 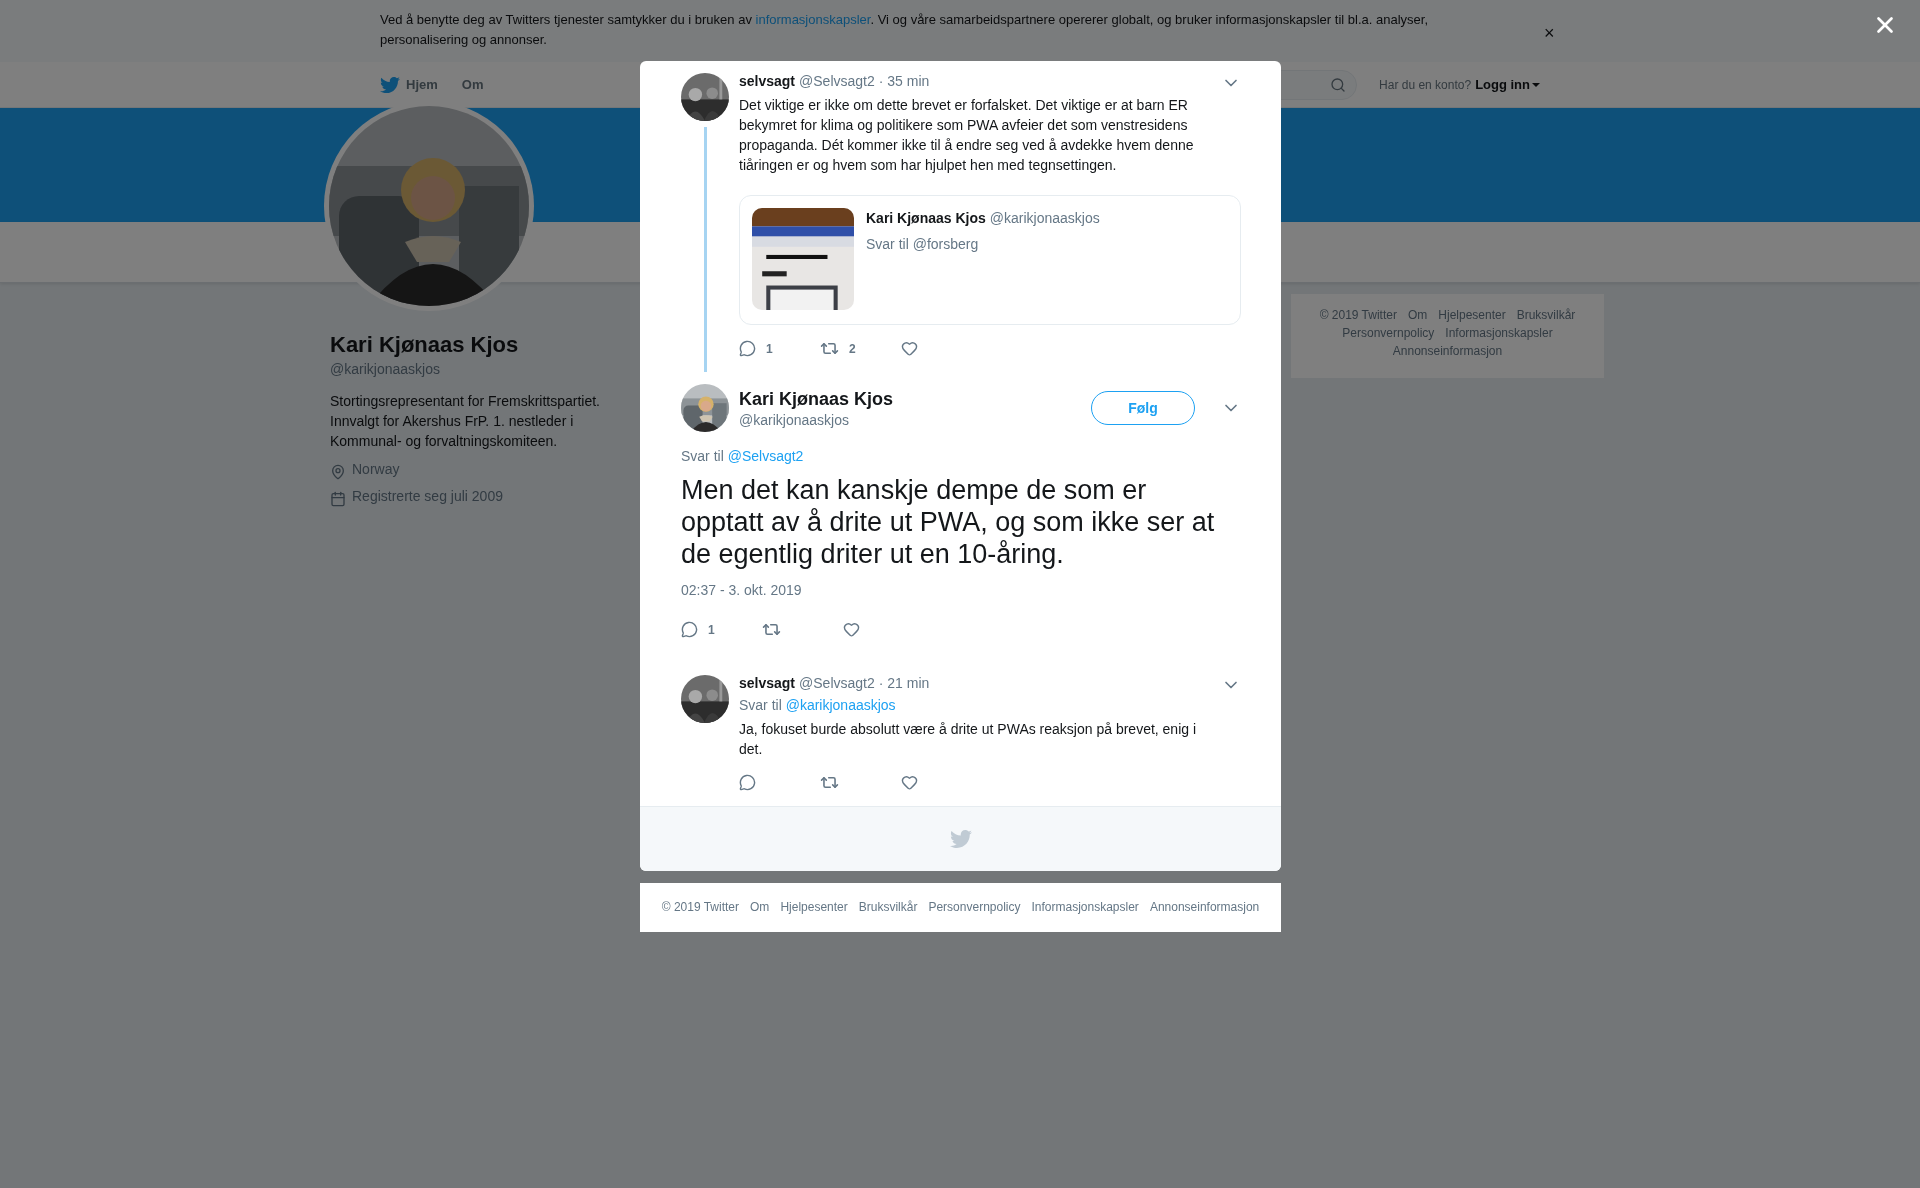 What do you see at coordinates (840, 705) in the screenshot?
I see `mention-link: @karikjonaaskjos` at bounding box center [840, 705].